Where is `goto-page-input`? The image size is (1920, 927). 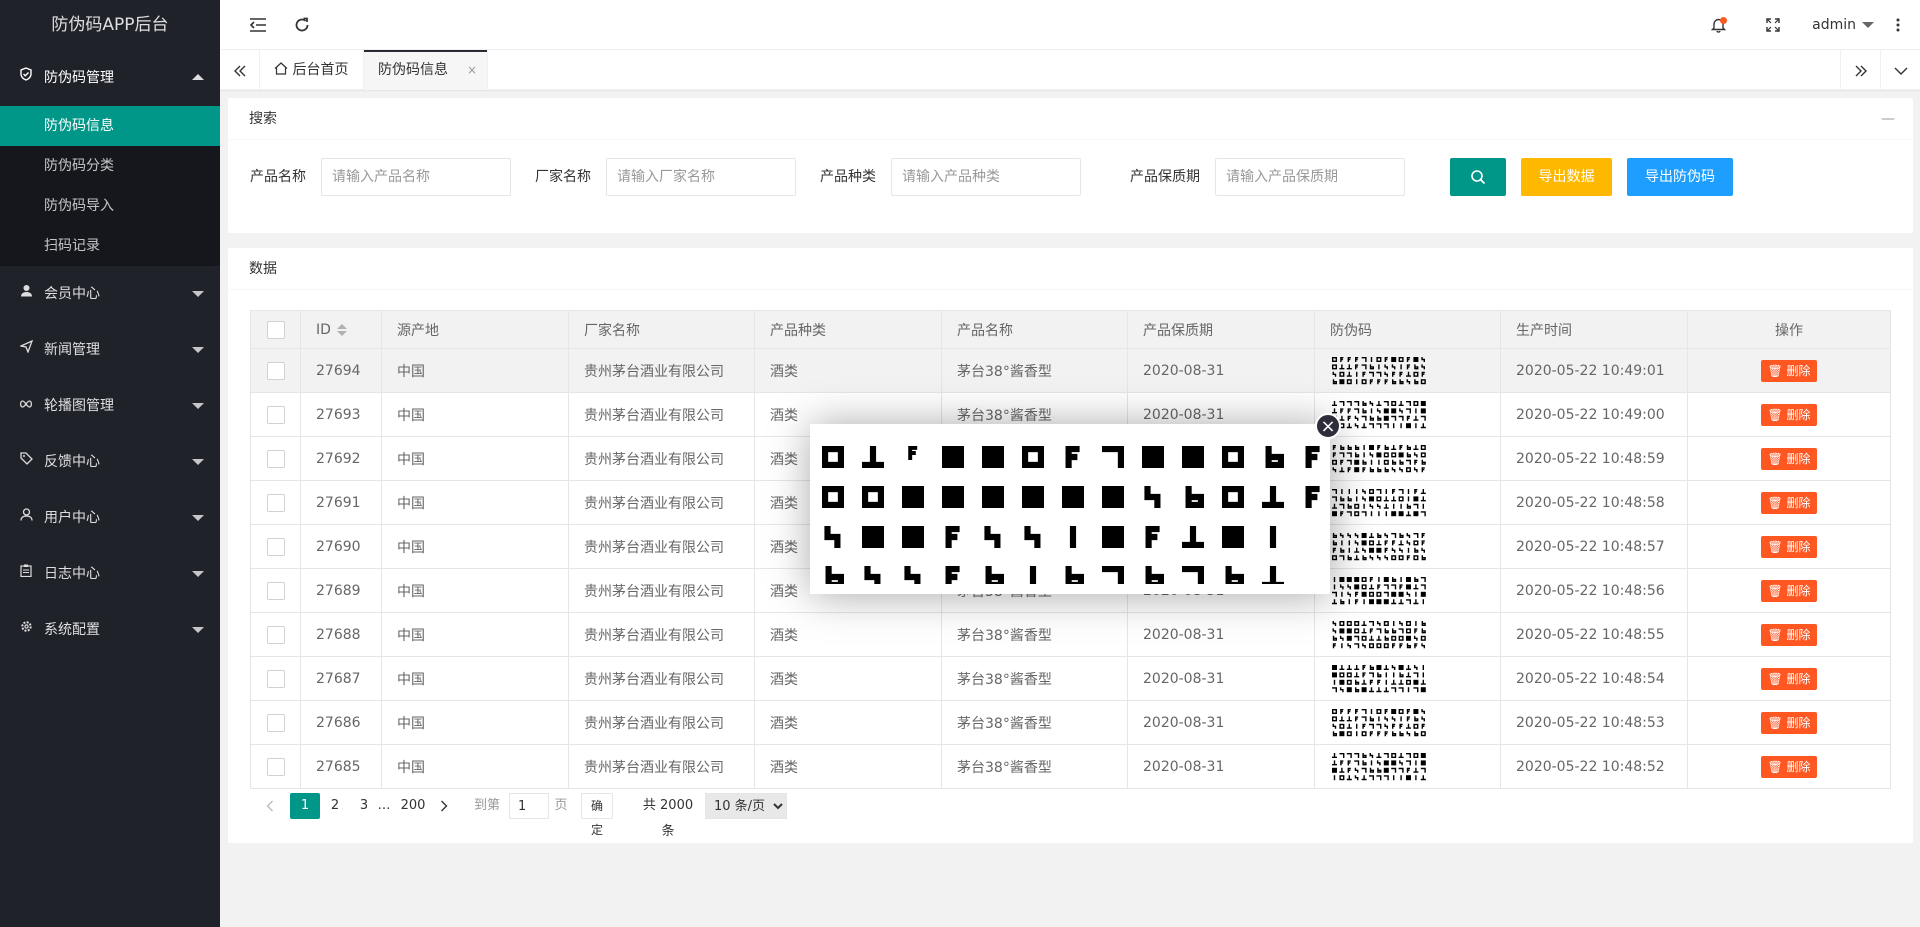 goto-page-input is located at coordinates (529, 806).